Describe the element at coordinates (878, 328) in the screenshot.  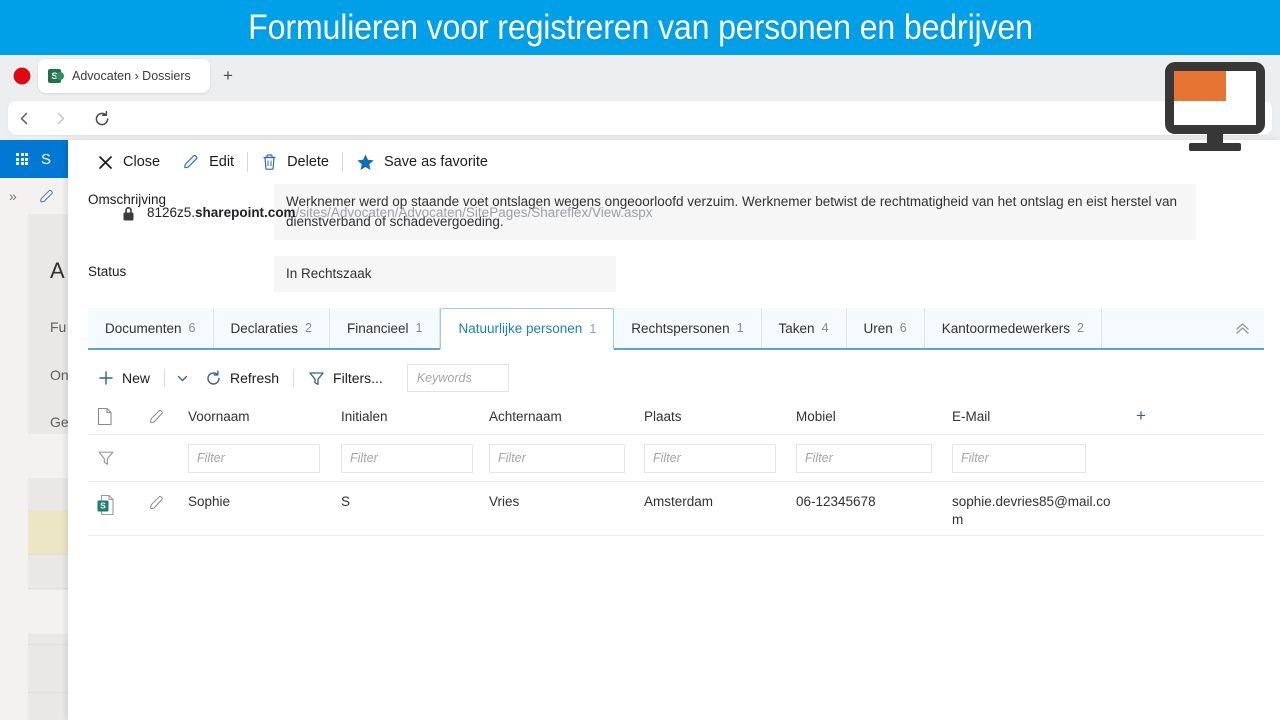
I see `tab-label: Uren` at that location.